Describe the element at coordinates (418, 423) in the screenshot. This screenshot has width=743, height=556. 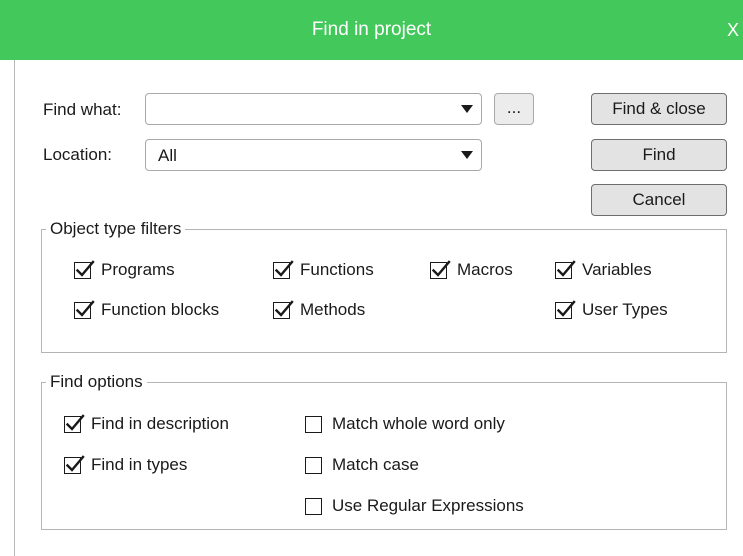
I see `checkbox-label: Match whole word only` at that location.